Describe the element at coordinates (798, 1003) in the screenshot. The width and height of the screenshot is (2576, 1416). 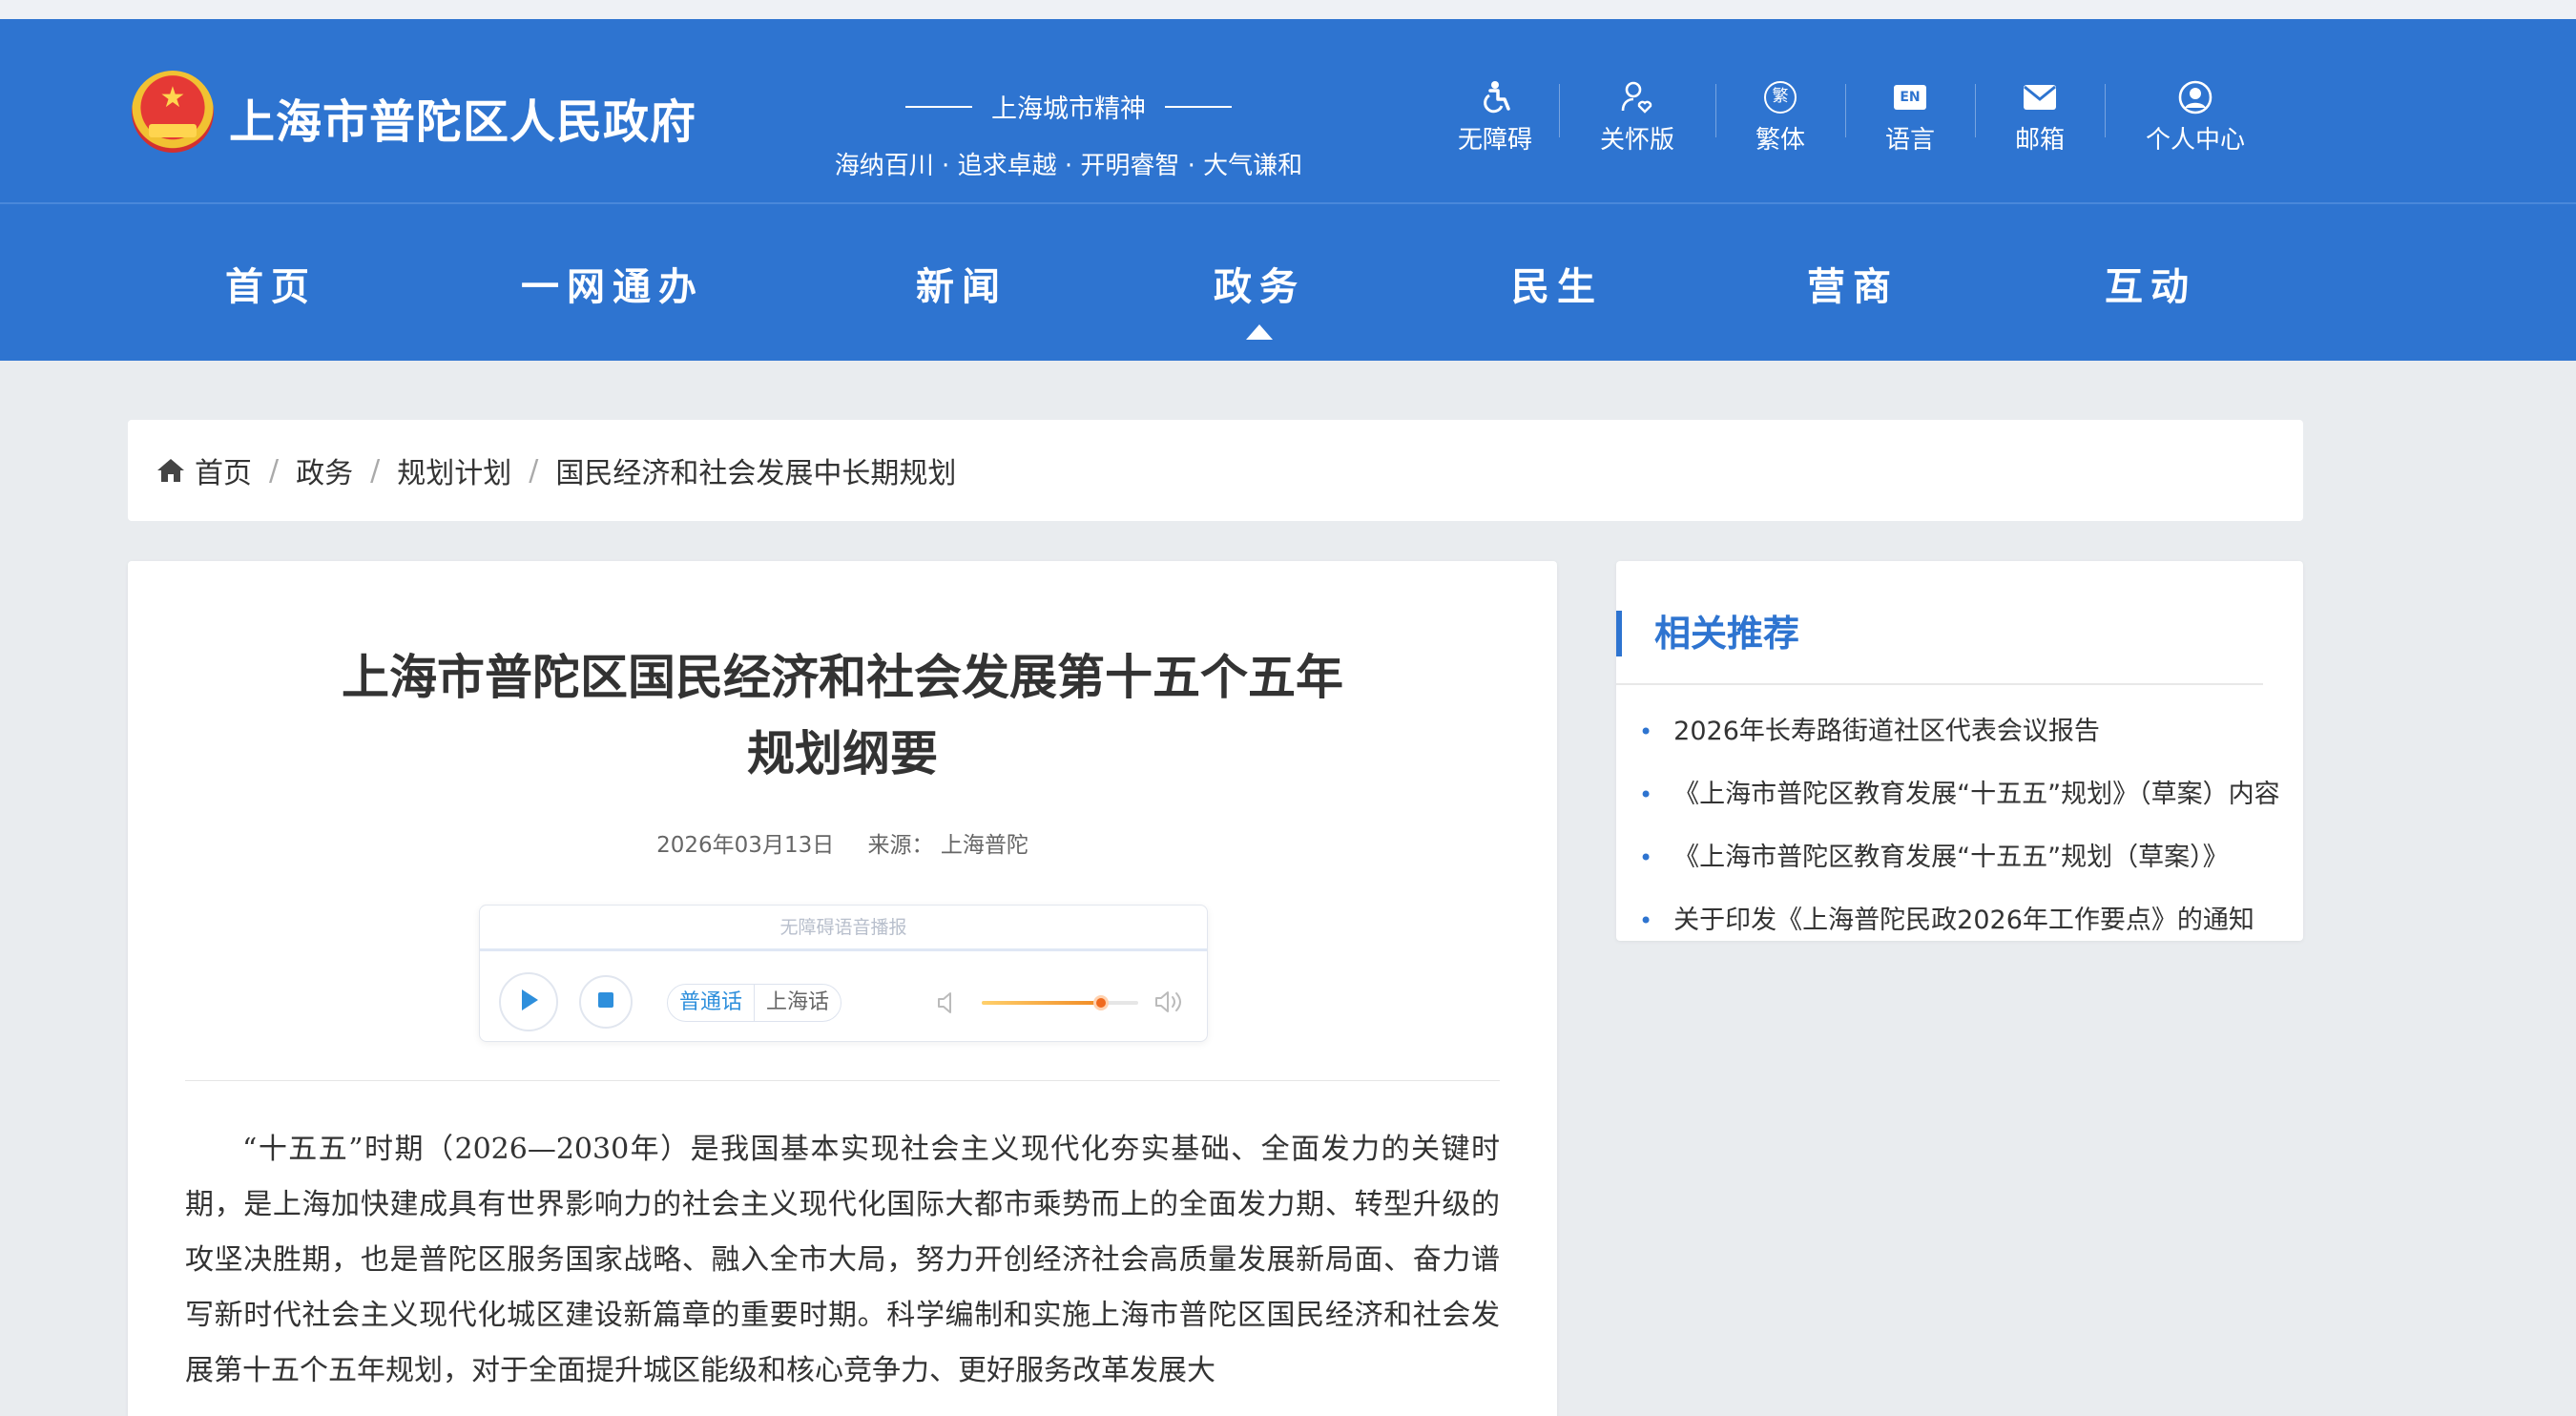
I see `lang-option-shanghainese: 上海话` at that location.